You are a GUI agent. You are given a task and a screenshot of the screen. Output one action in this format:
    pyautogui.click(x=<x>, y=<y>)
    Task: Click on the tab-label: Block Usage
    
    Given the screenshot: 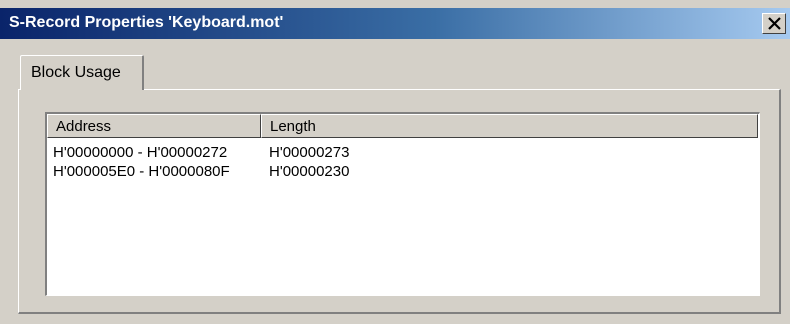 What is the action you would take?
    pyautogui.click(x=76, y=72)
    